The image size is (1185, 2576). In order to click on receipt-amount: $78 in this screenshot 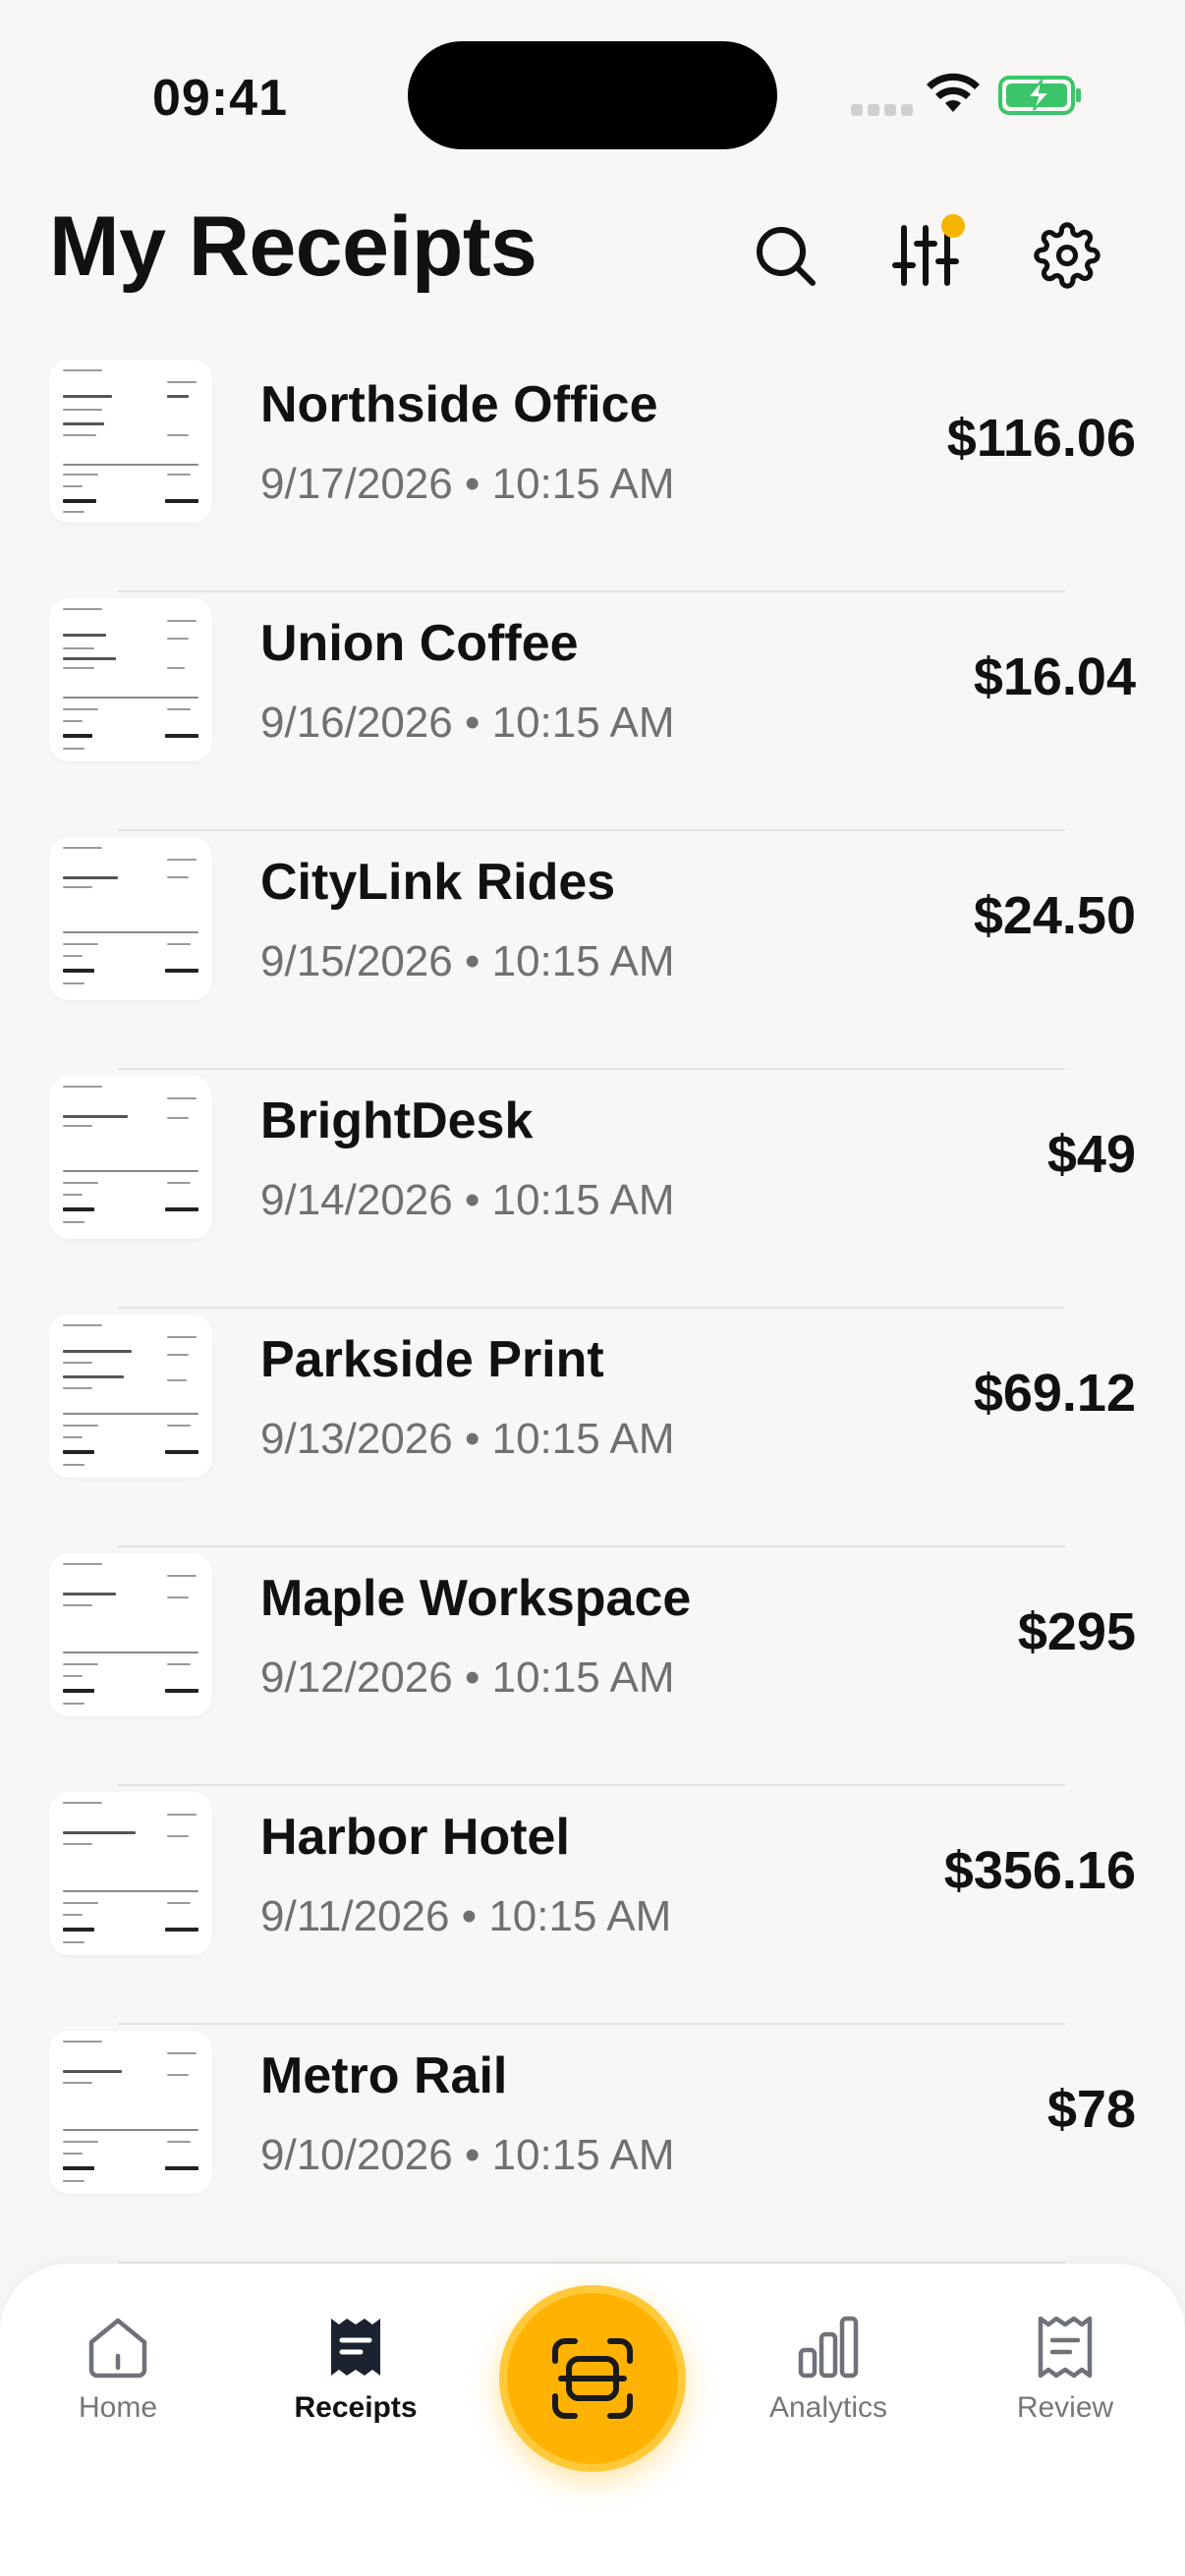, I will do `click(1091, 2109)`.